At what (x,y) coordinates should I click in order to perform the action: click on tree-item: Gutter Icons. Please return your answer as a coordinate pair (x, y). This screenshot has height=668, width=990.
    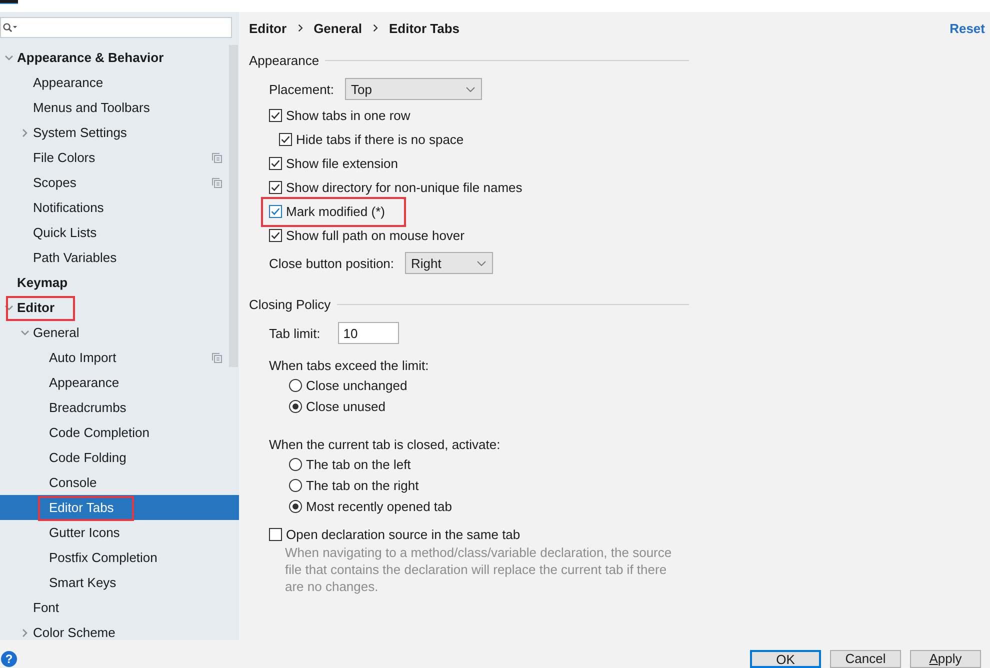
    Looking at the image, I should click on (119, 532).